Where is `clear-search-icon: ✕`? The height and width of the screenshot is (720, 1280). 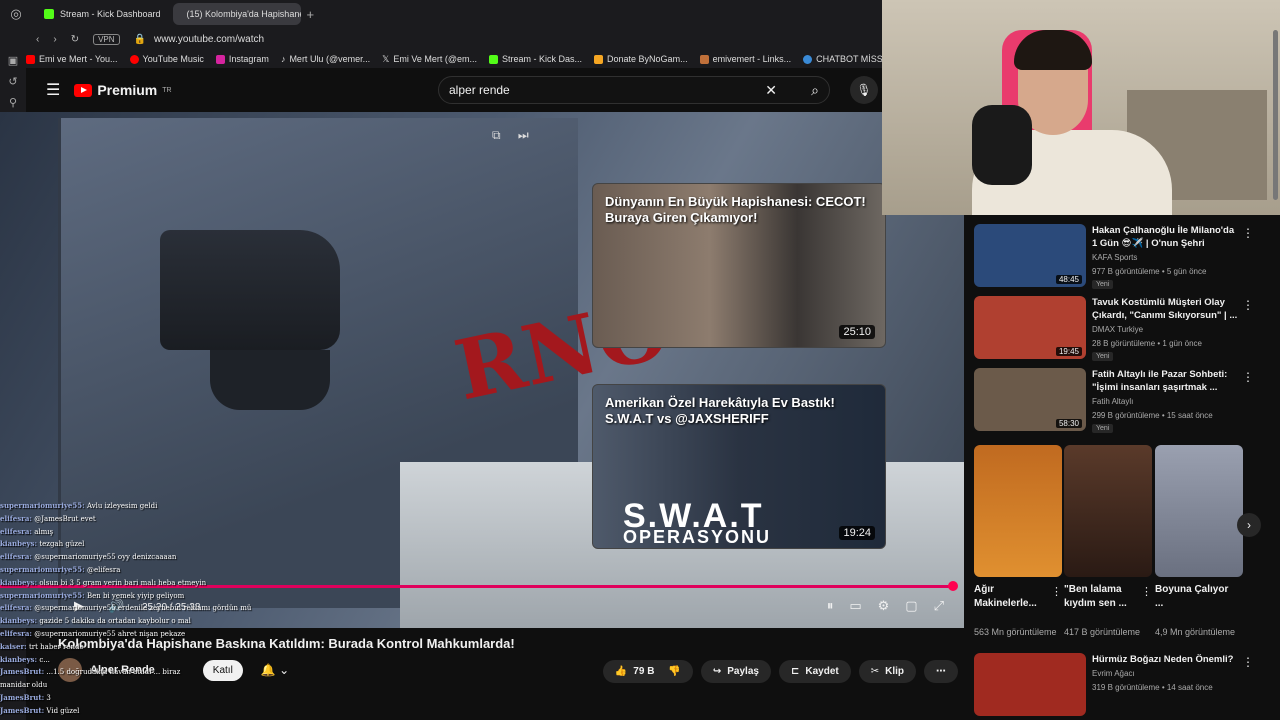
clear-search-icon: ✕ is located at coordinates (771, 90).